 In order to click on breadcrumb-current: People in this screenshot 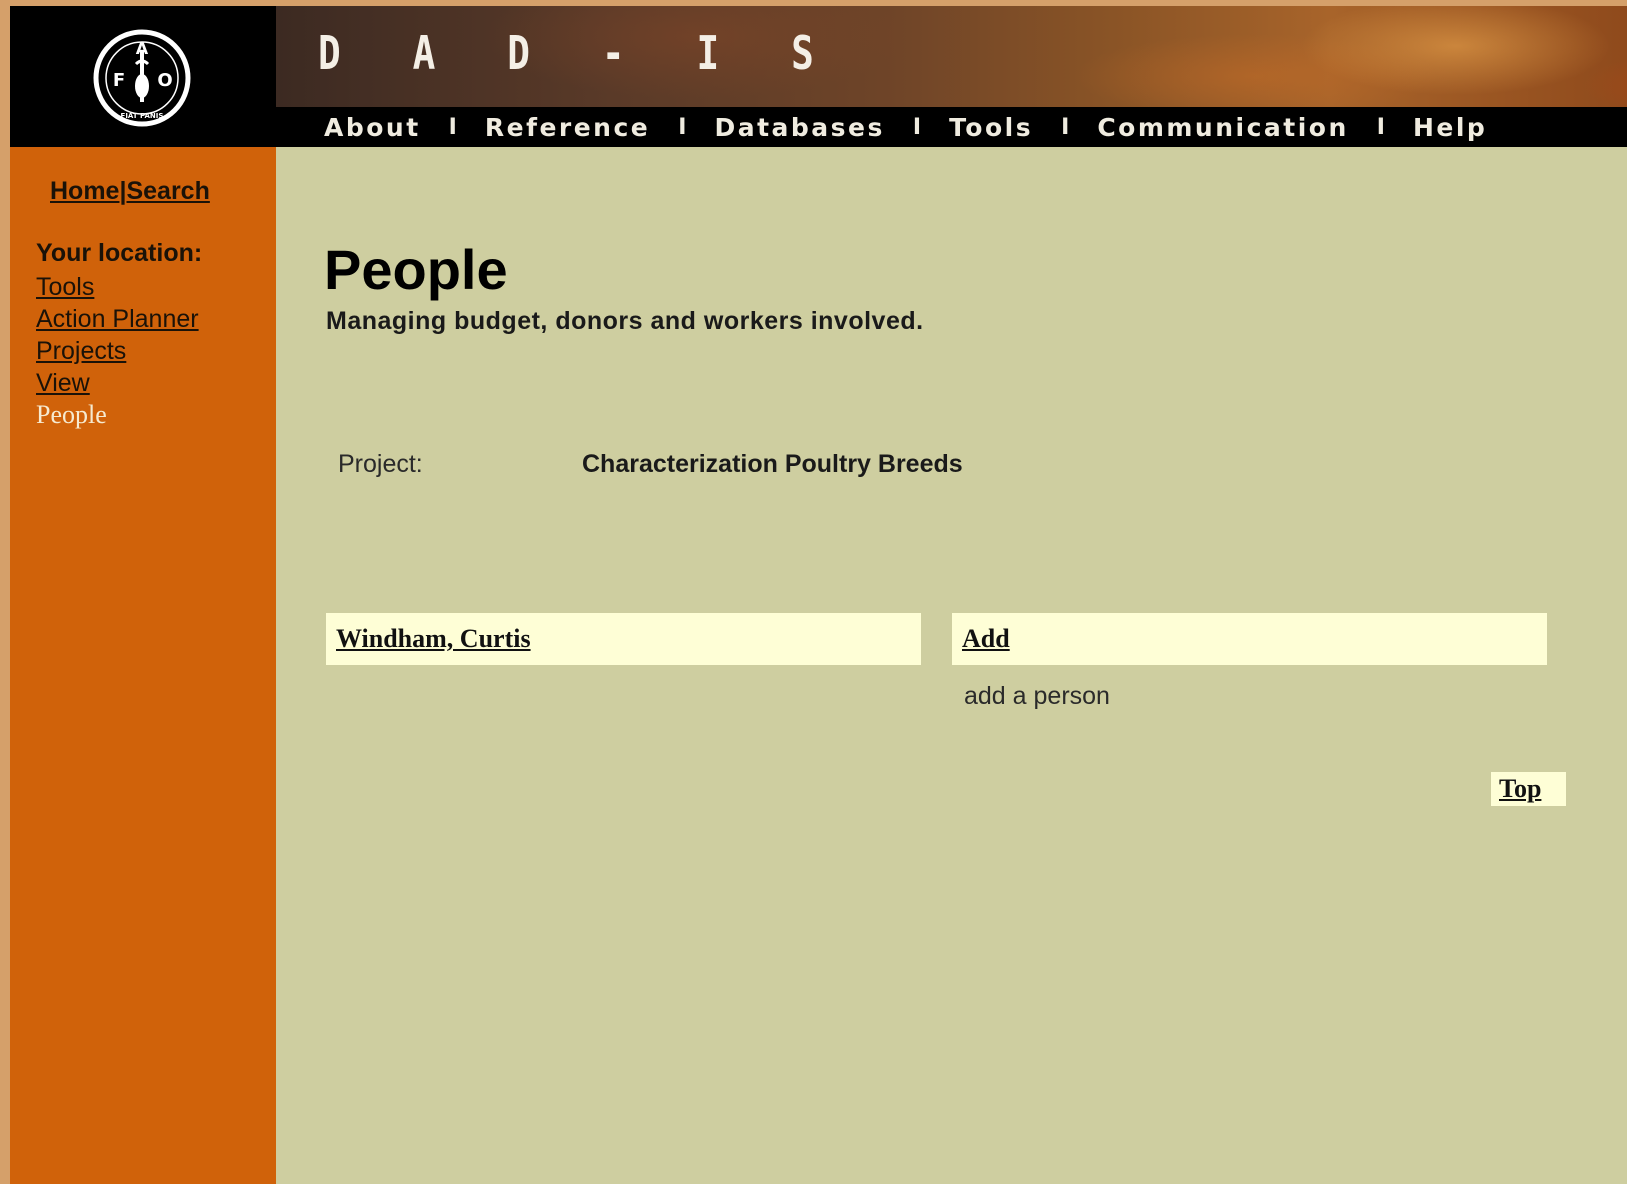, I will do `click(71, 414)`.